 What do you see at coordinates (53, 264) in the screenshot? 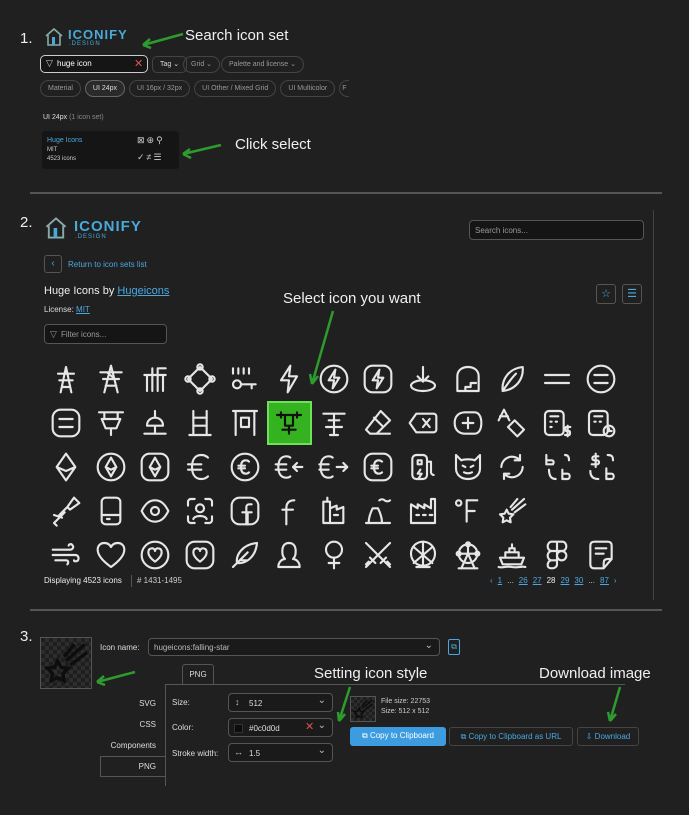
I see `back-button: ‹` at bounding box center [53, 264].